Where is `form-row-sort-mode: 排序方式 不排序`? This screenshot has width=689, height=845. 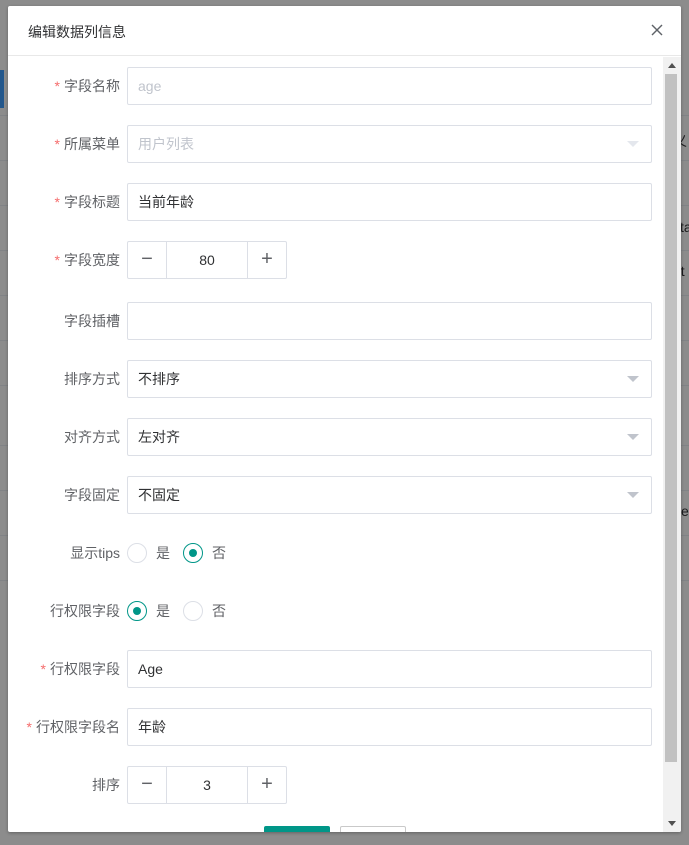 form-row-sort-mode: 排序方式 不排序 is located at coordinates (335, 379).